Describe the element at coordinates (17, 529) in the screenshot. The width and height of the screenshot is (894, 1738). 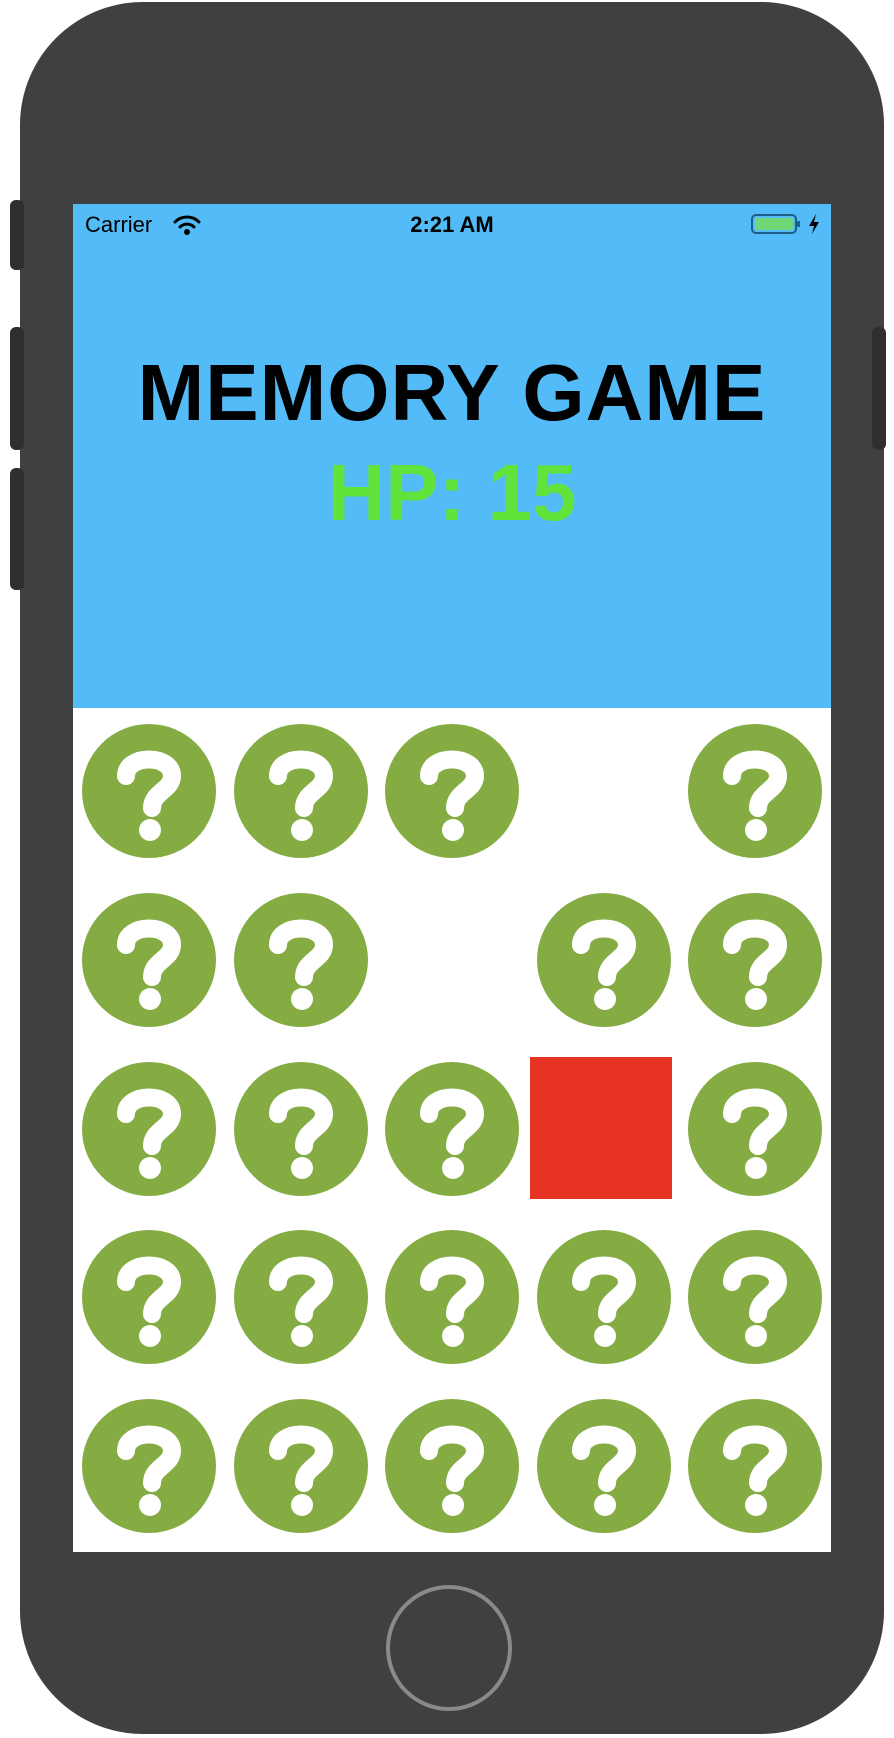
I see `volume-down-button` at that location.